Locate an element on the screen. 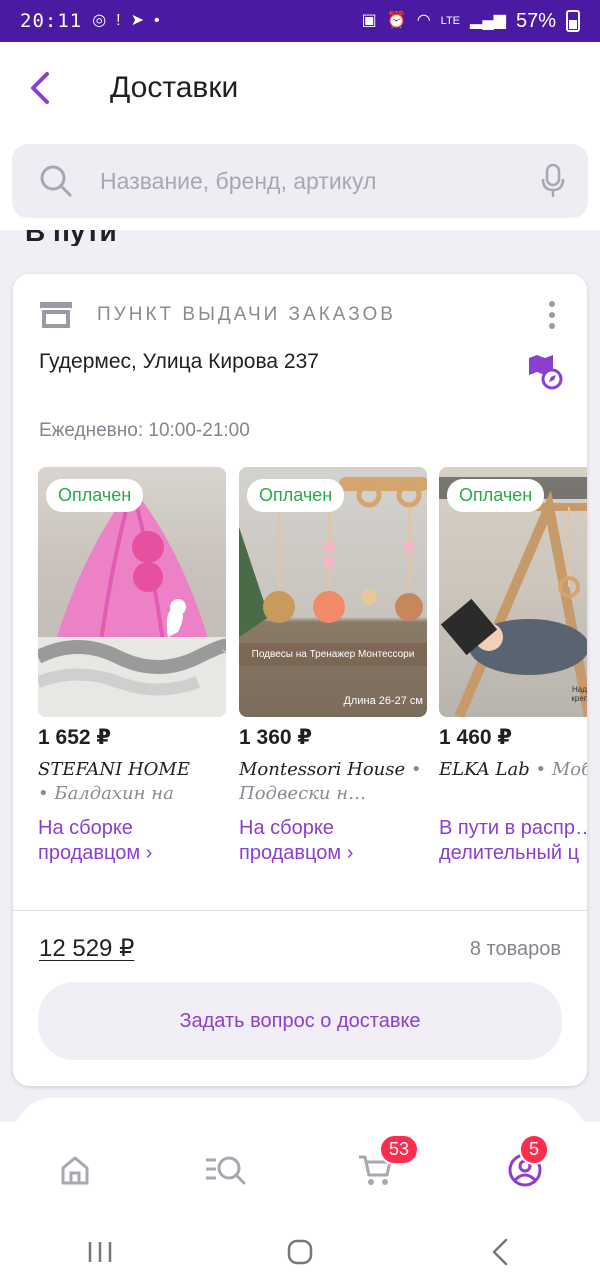  image-caption: Подвесы на Тренажер Монтессори is located at coordinates (333, 654).